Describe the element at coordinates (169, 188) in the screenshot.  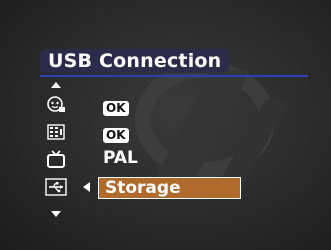
I see `menu-item-4-selected: Storage` at that location.